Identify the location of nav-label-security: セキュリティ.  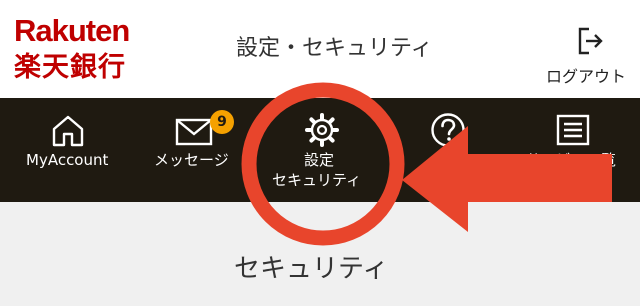
(317, 180).